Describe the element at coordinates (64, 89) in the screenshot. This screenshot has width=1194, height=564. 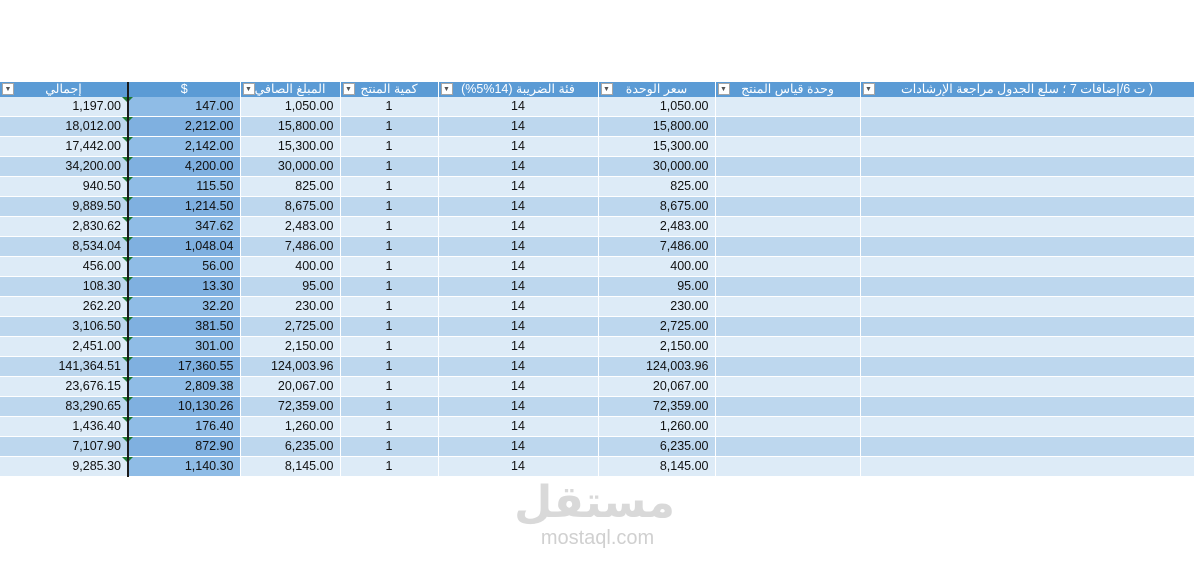
I see `column-header-0: ▼ إجمالي` at that location.